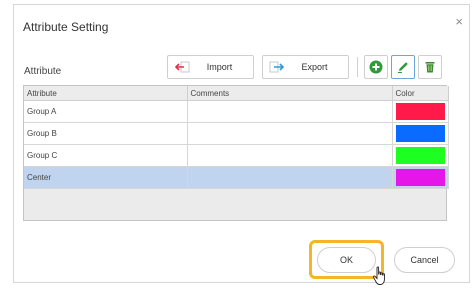 This screenshot has height=288, width=475. I want to click on import-icon, so click(182, 67).